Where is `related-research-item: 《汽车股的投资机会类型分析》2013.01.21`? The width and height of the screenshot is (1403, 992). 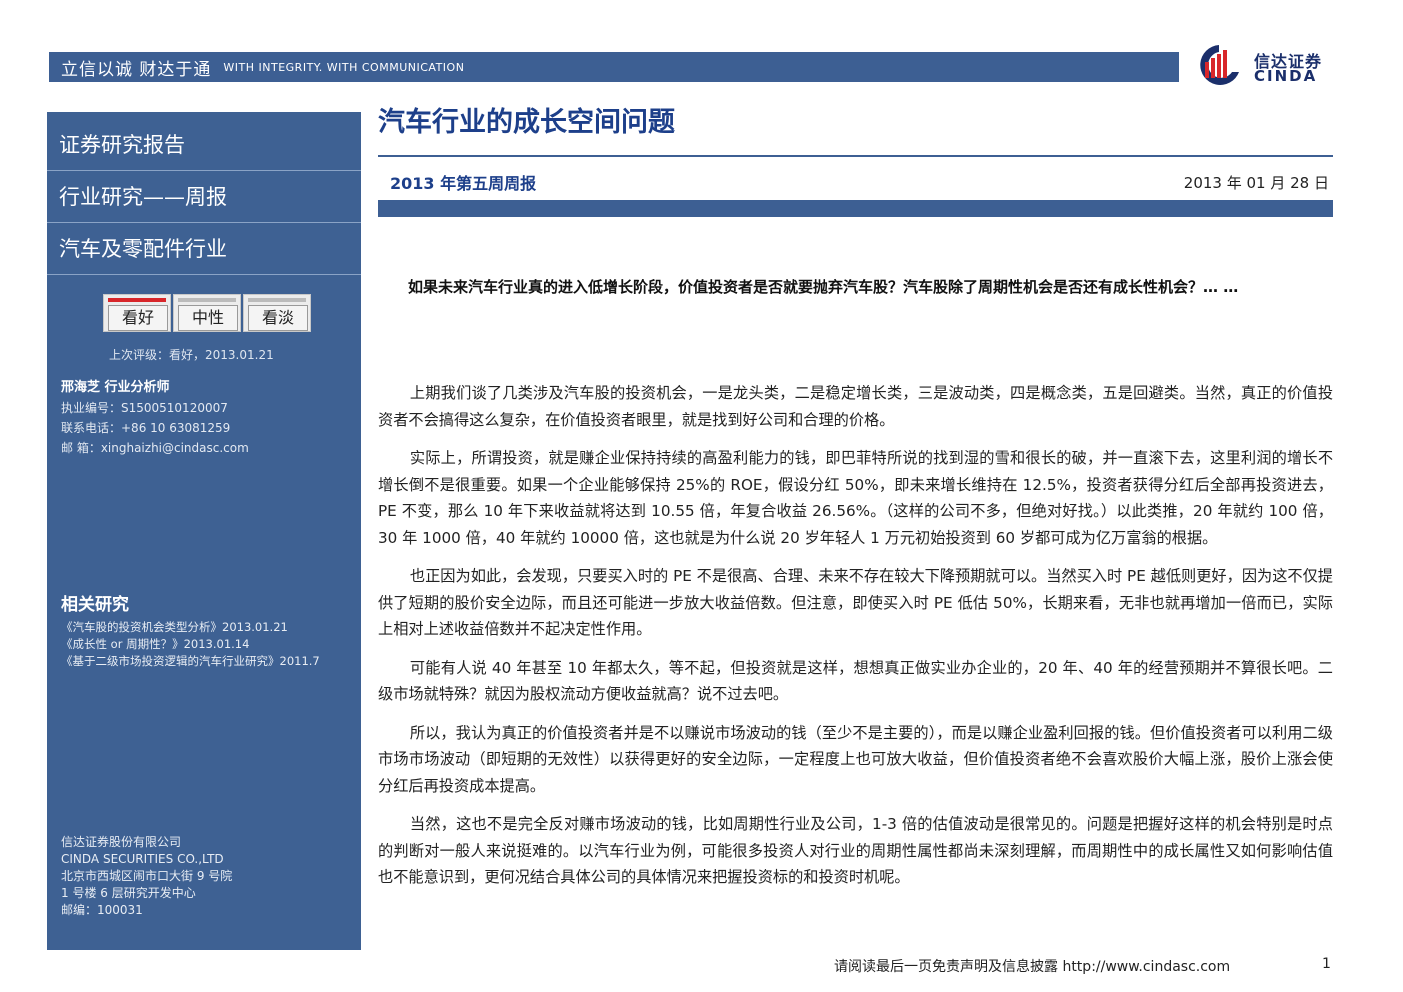
related-research-item: 《汽车股的投资机会类型分析》2013.01.21 is located at coordinates (190, 627).